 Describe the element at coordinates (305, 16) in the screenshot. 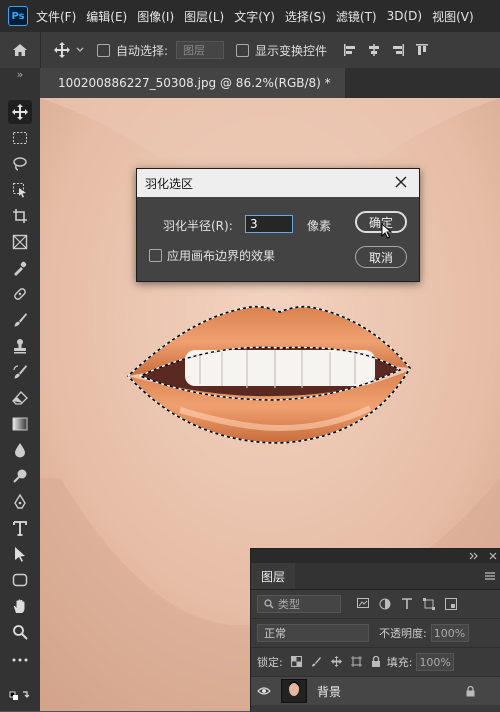

I see `menu-select: 选择(S)` at that location.